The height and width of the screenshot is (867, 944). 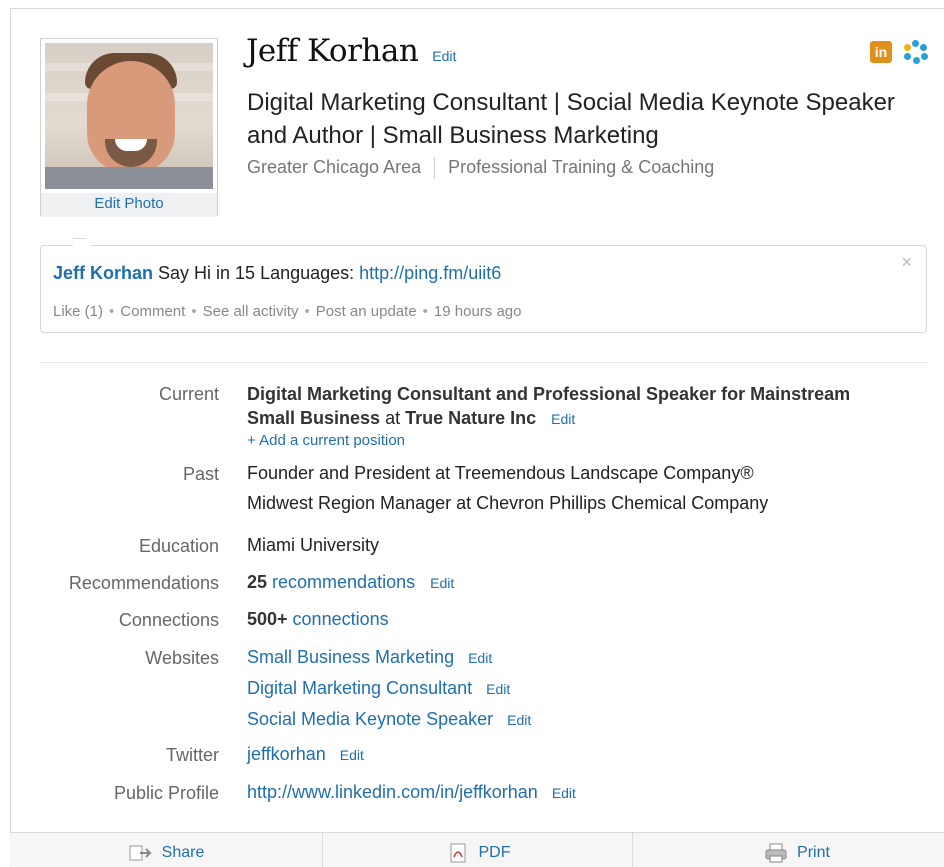 I want to click on twitter-handle-link: jeffkorhan, so click(x=286, y=754).